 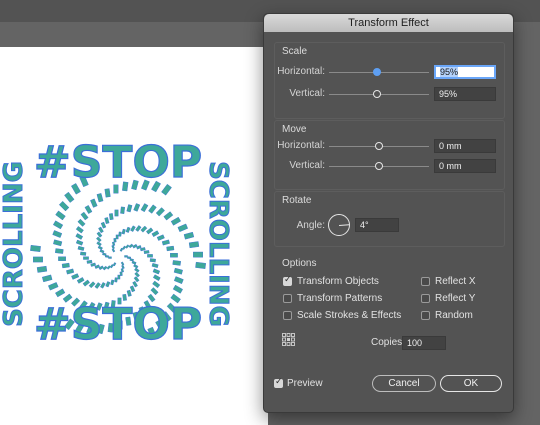 What do you see at coordinates (307, 93) in the screenshot?
I see `scale-vertical-label: Vertical:` at bounding box center [307, 93].